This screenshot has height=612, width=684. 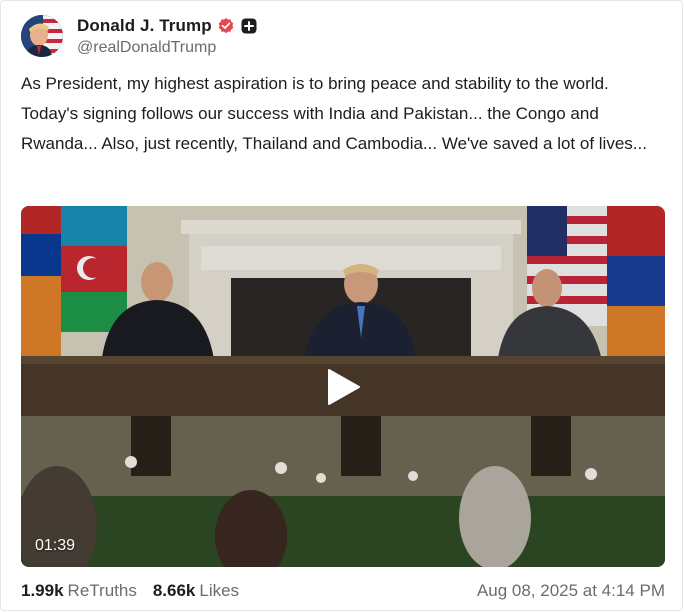 I want to click on retruths-label: ReTruths, so click(x=102, y=590).